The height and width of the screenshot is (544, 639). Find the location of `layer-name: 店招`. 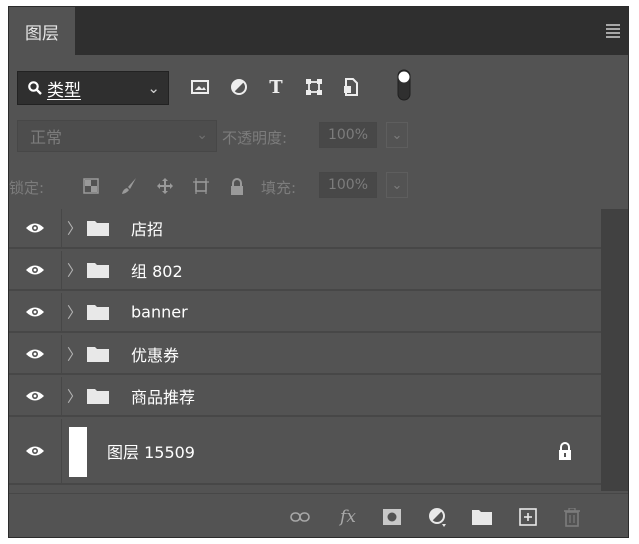

layer-name: 店招 is located at coordinates (147, 228).